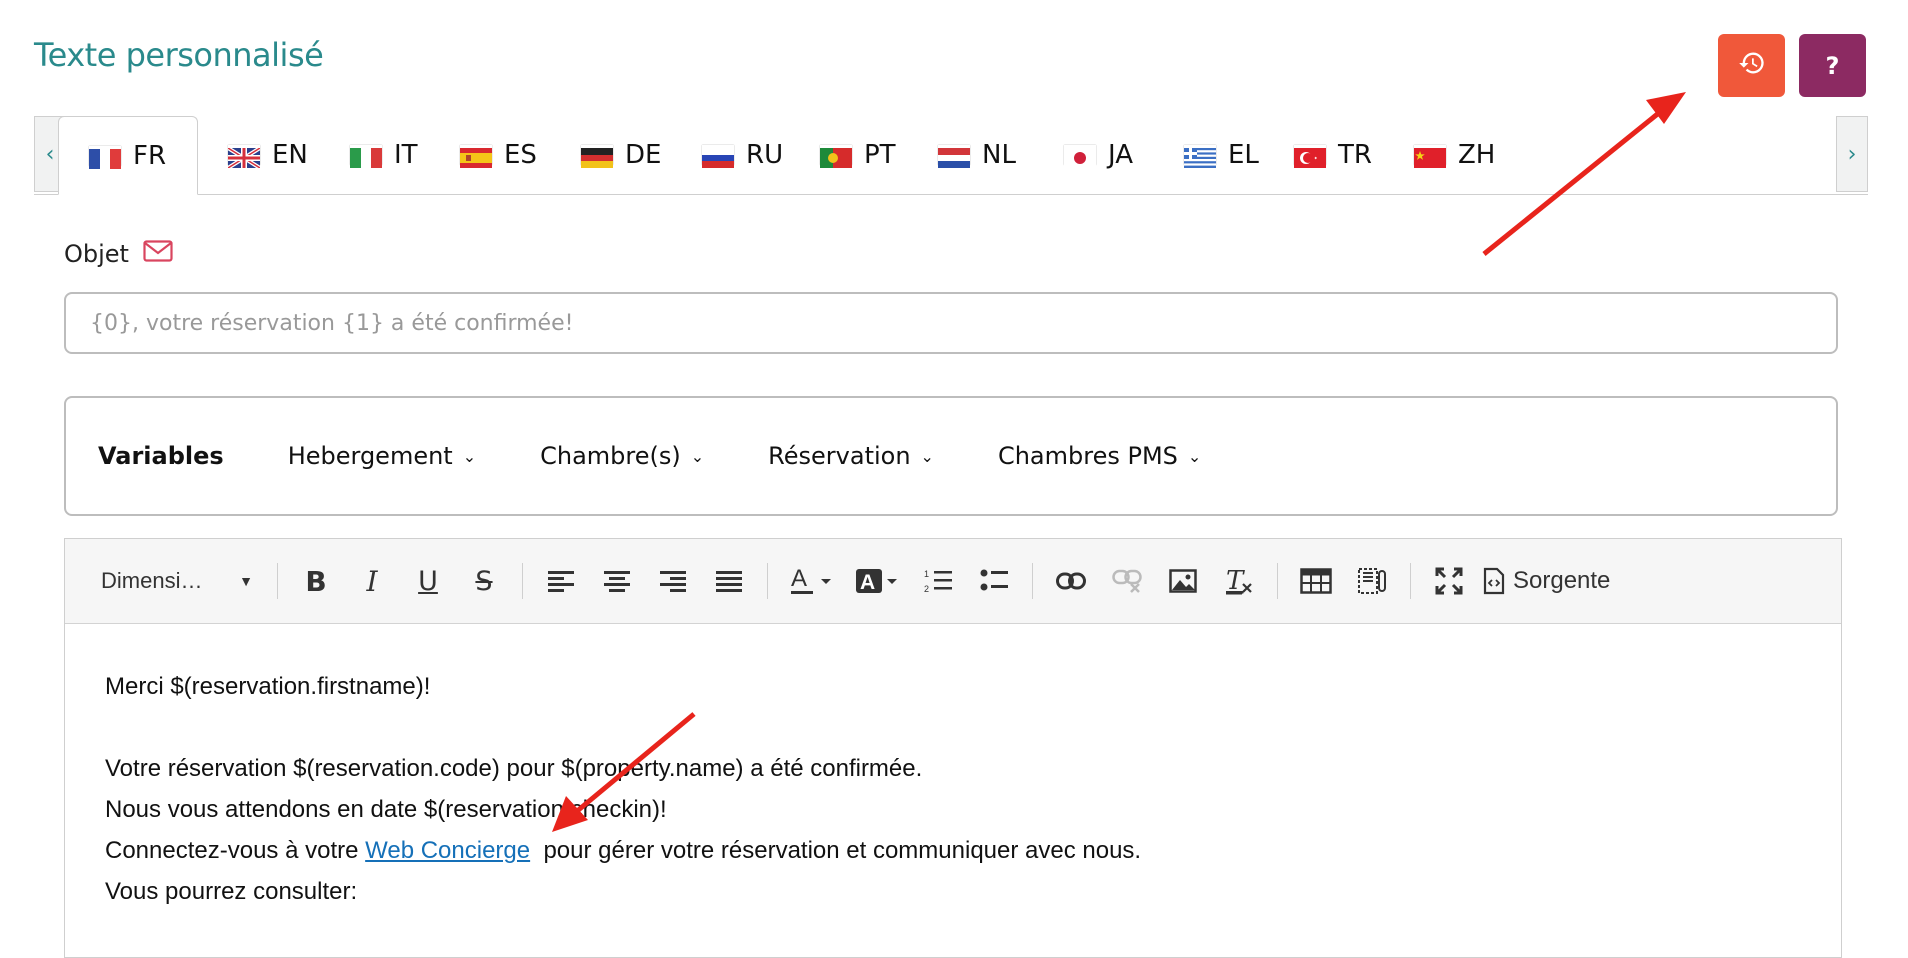  I want to click on flag-el-icon, so click(1200, 156).